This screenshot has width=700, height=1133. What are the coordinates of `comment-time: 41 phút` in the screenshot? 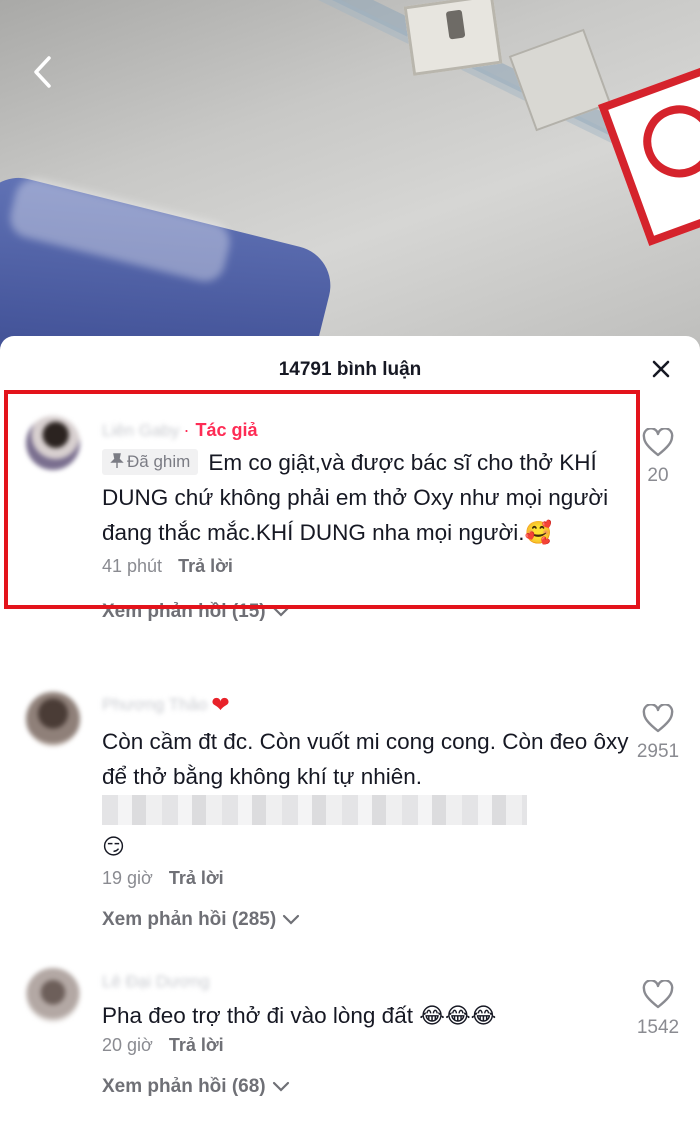 It's located at (132, 566).